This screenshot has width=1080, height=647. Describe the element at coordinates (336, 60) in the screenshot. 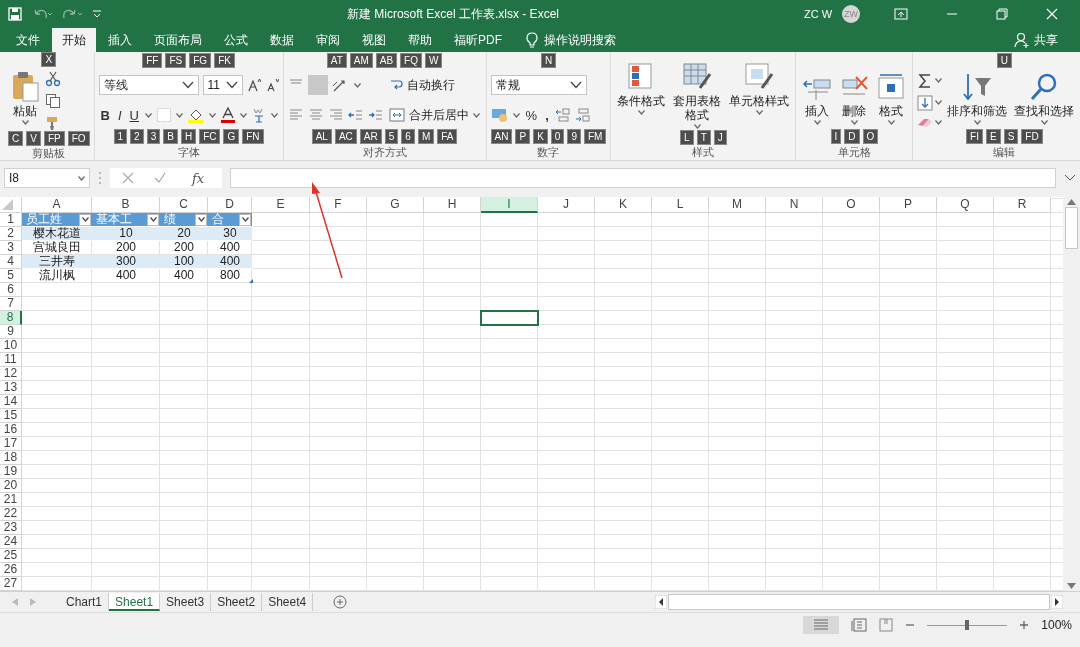

I see `keytip-badge: AT` at that location.